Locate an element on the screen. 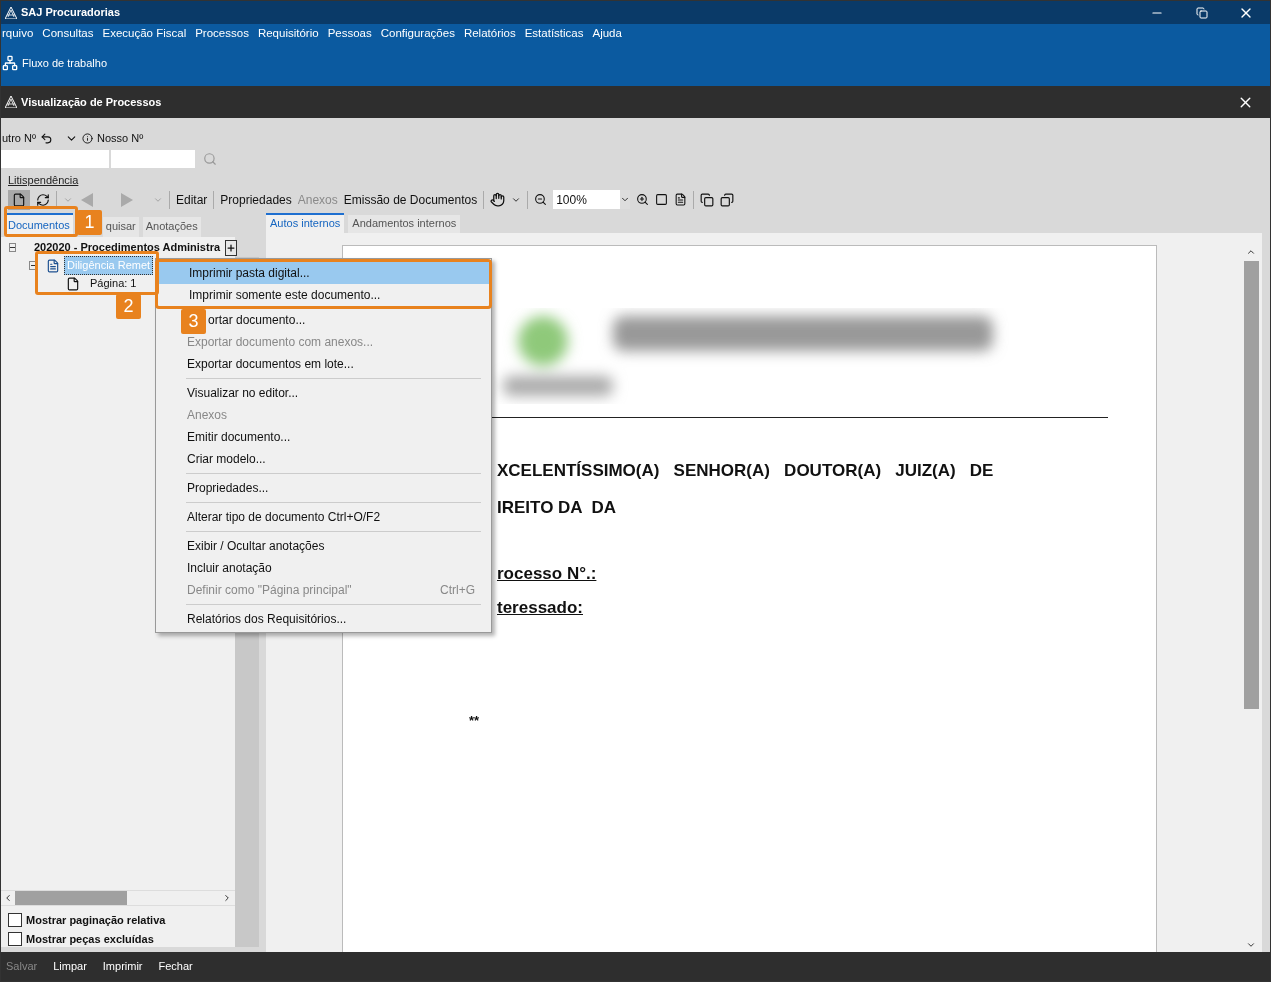 Image resolution: width=1271 pixels, height=982 pixels. tab: Andamentos internos is located at coordinates (404, 223).